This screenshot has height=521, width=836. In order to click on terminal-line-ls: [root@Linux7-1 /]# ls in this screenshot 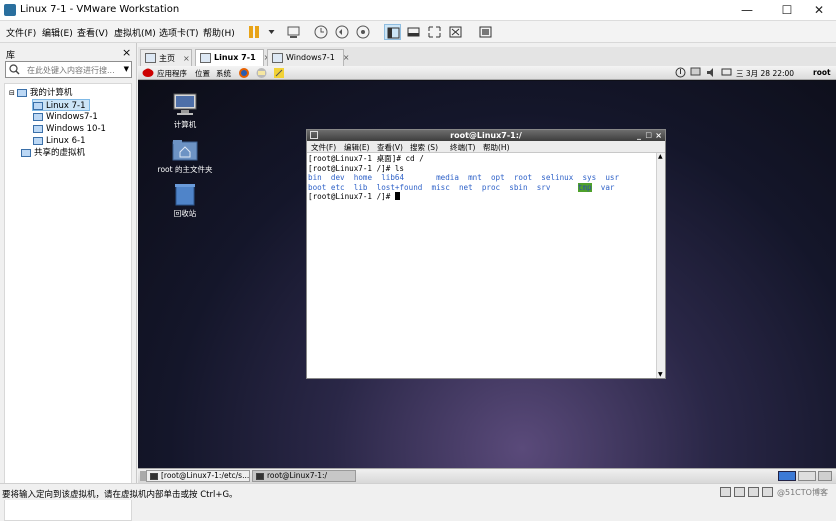, I will do `click(356, 168)`.